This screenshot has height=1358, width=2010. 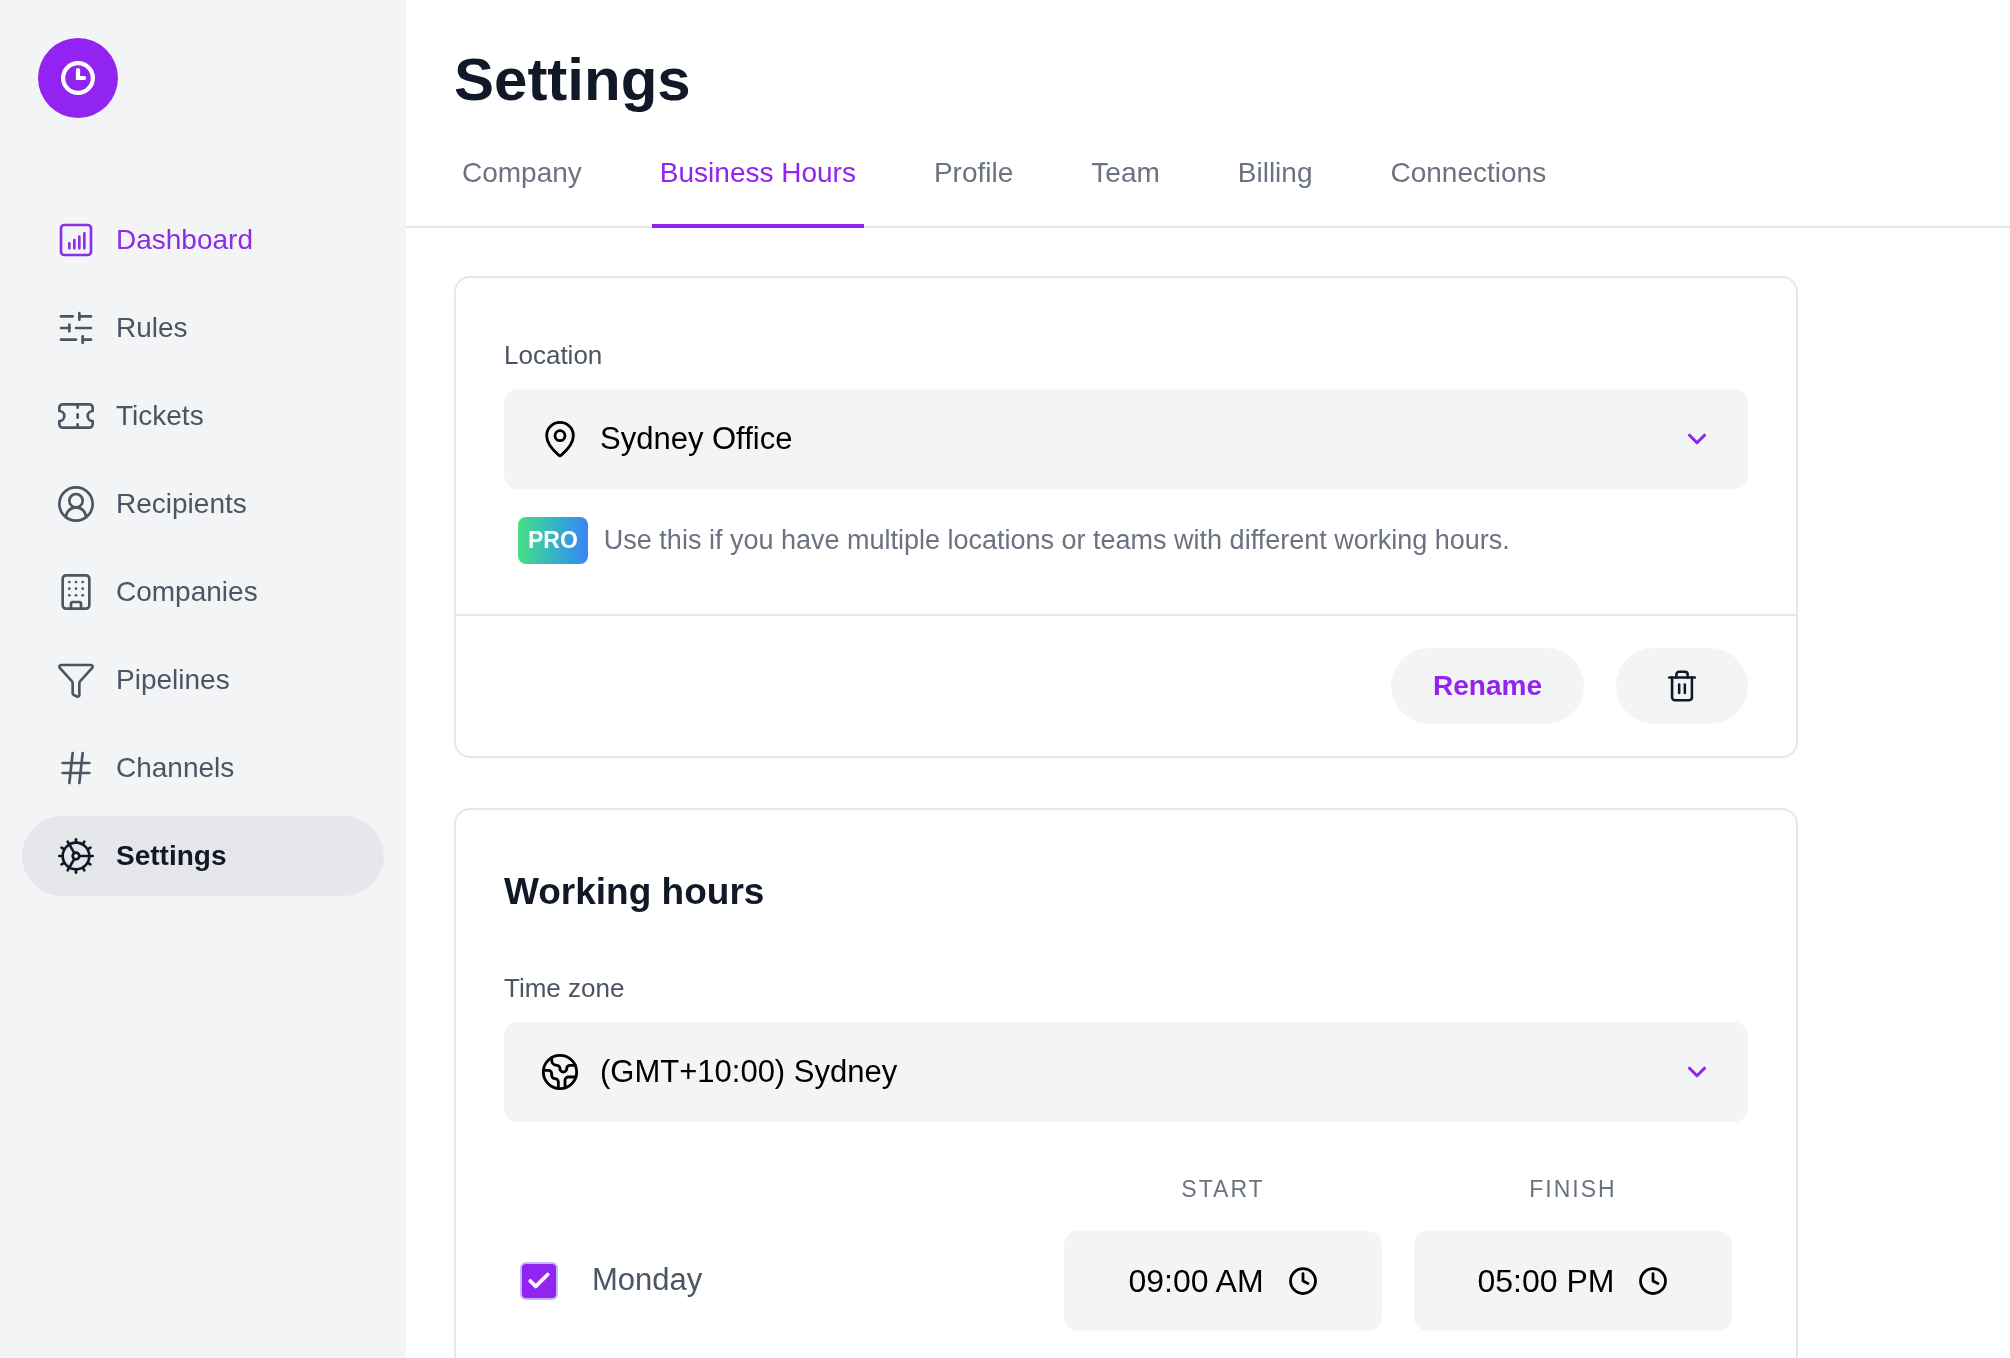 What do you see at coordinates (203, 680) in the screenshot?
I see `sidebar-item: Pipelines` at bounding box center [203, 680].